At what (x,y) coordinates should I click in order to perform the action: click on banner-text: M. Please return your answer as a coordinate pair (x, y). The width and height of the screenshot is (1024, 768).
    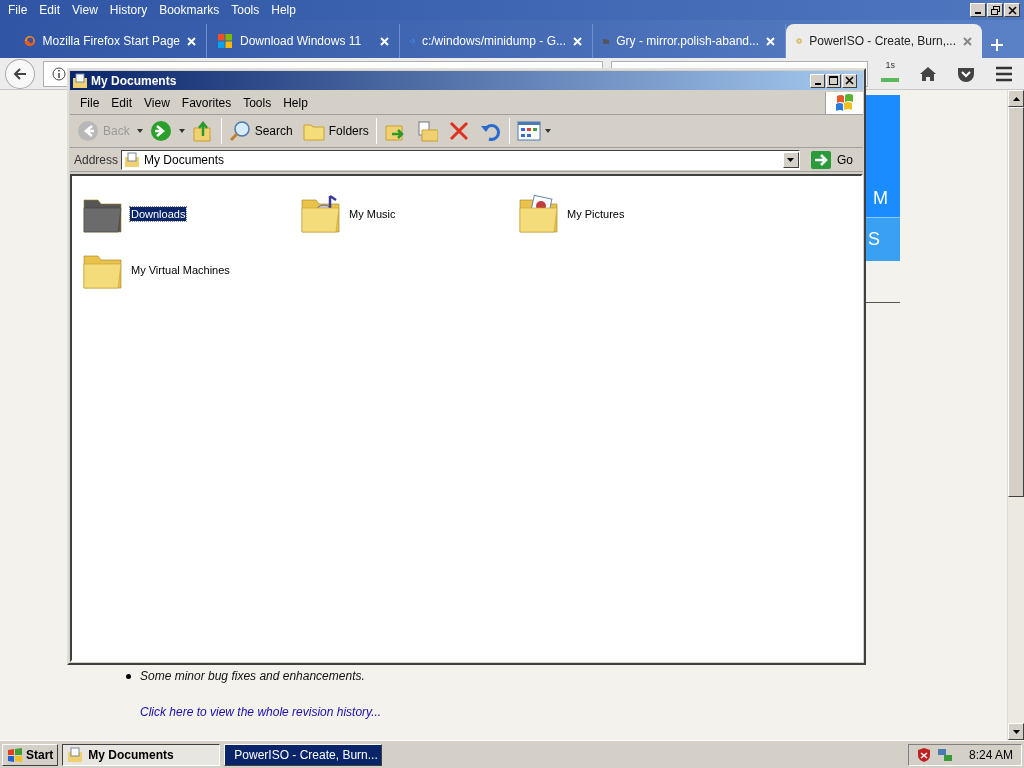
    Looking at the image, I should click on (880, 198).